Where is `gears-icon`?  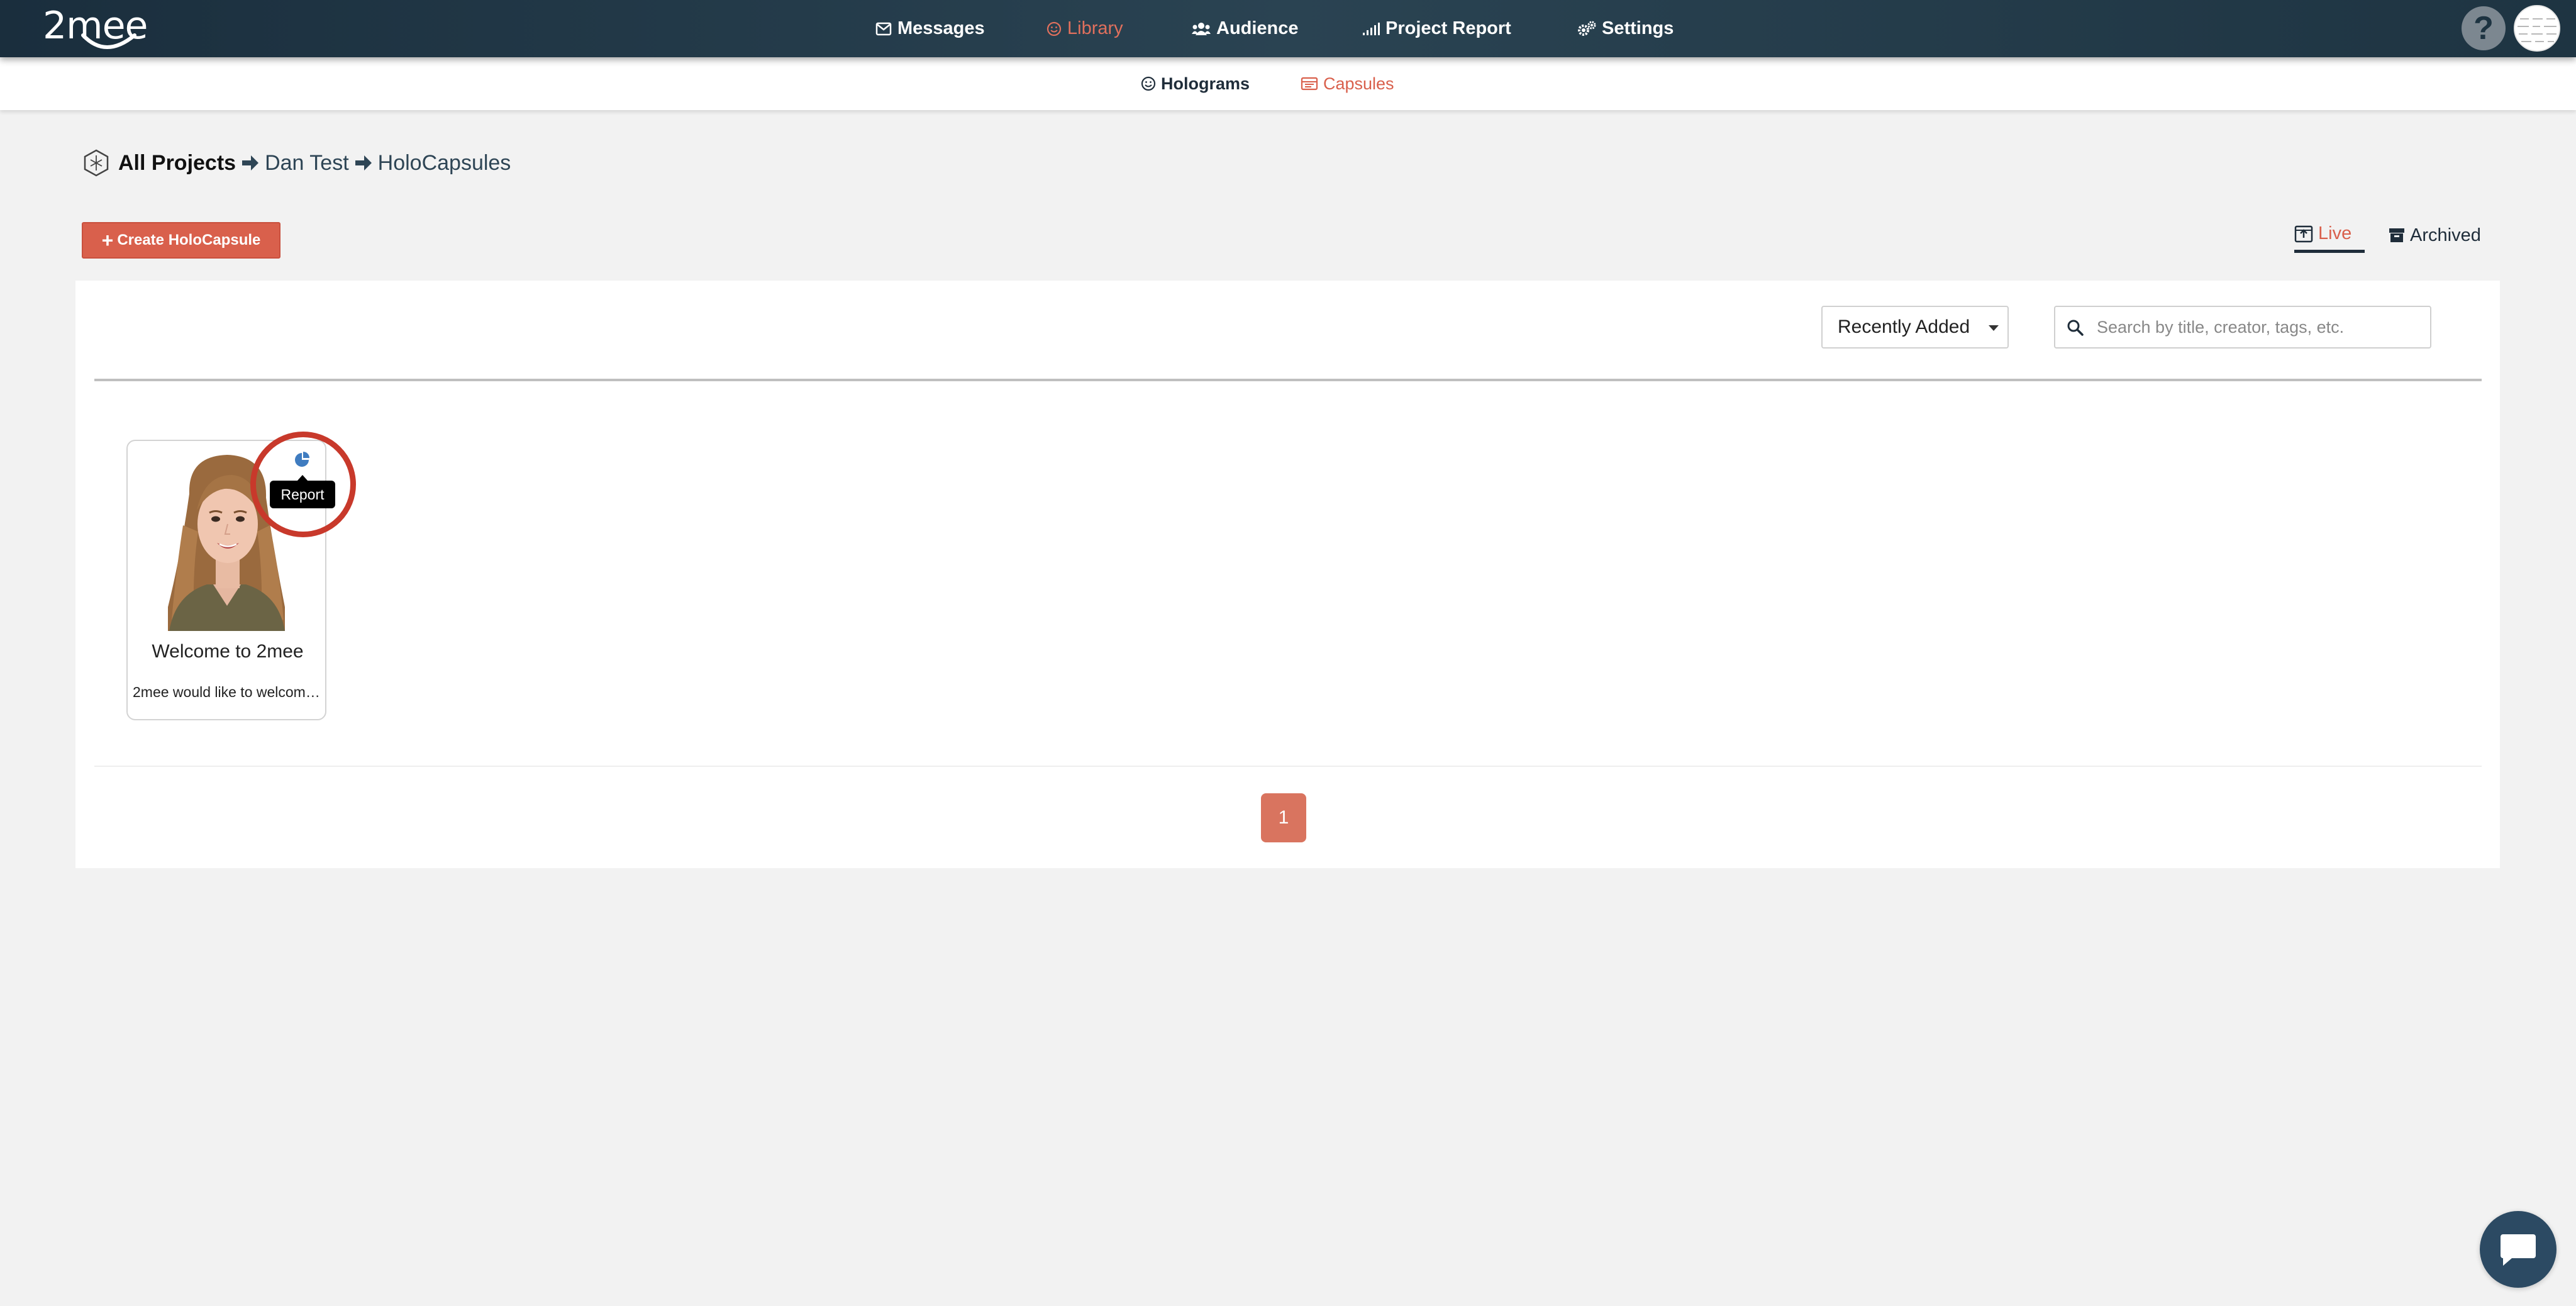 gears-icon is located at coordinates (1587, 28).